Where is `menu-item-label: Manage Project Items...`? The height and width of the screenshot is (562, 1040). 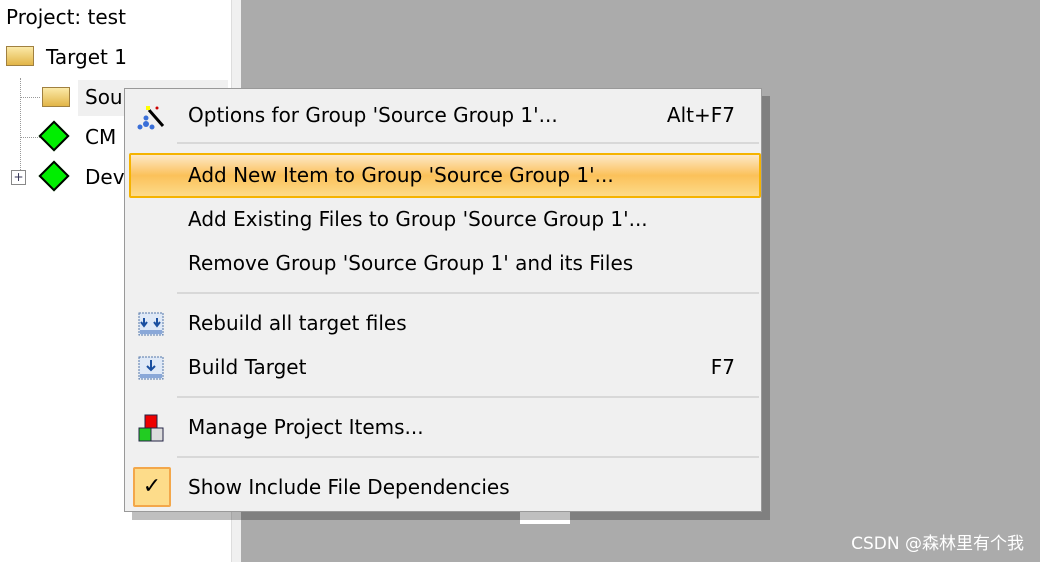 menu-item-label: Manage Project Items... is located at coordinates (306, 427).